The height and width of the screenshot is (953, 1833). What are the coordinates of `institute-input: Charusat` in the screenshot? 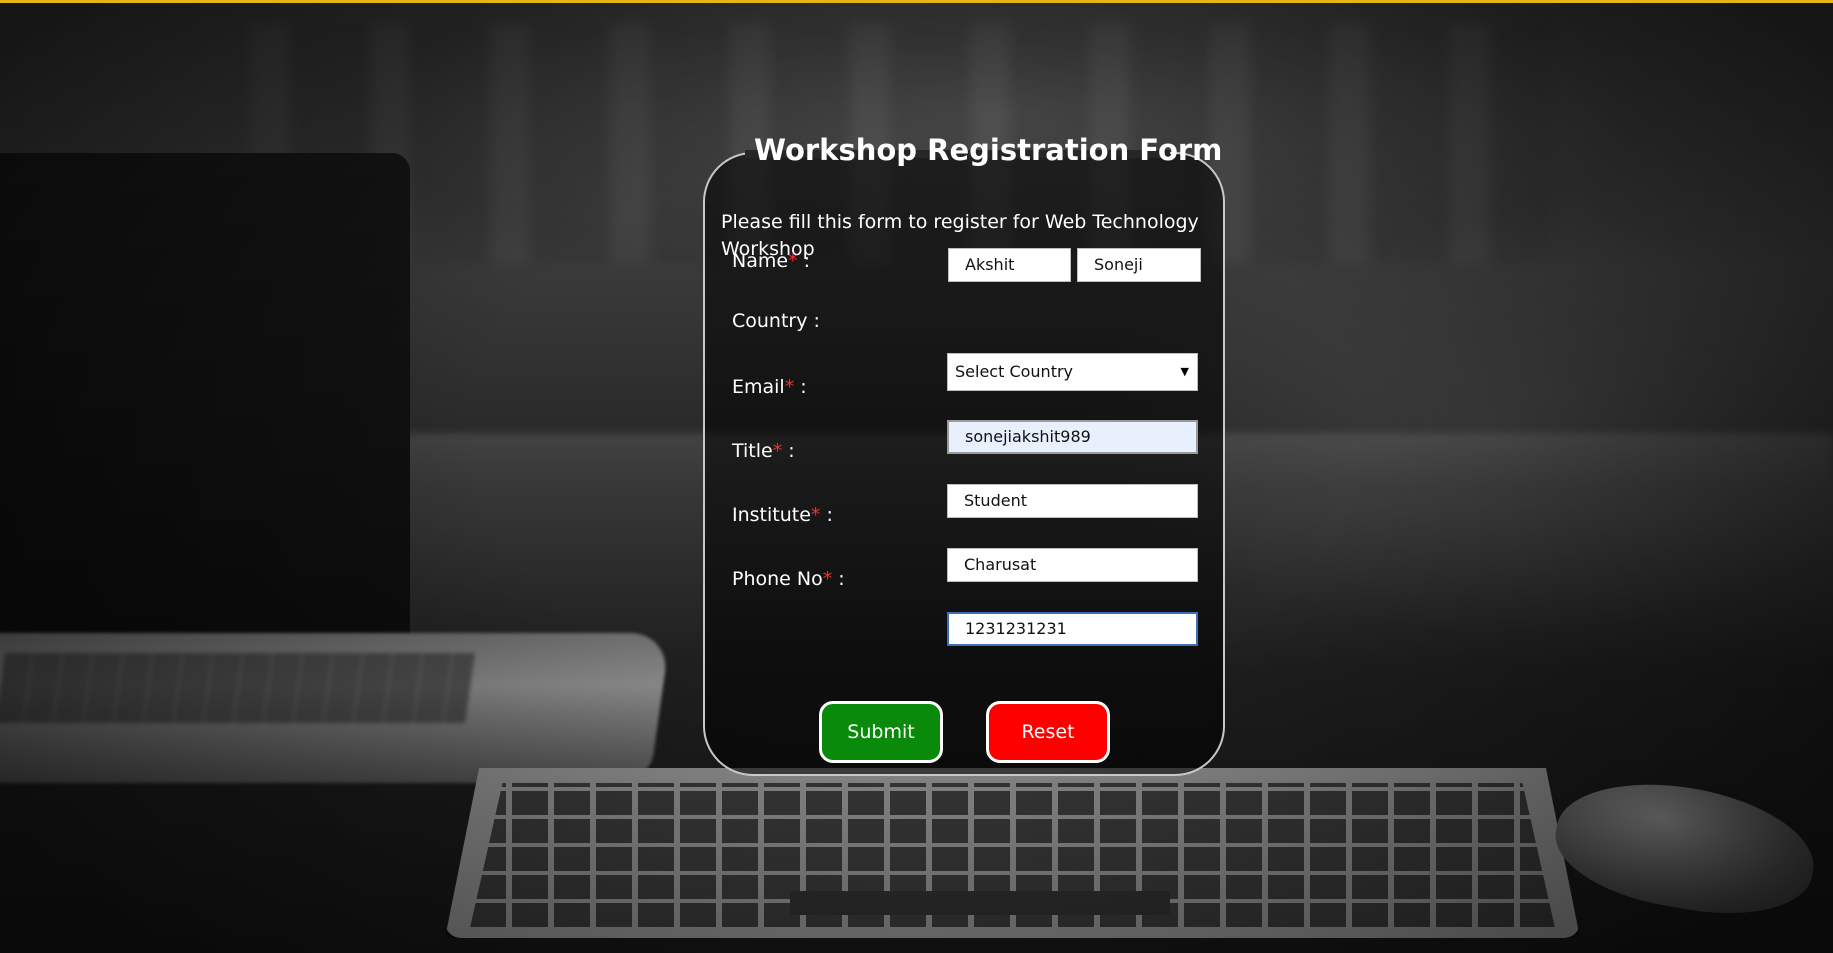 It's located at (1072, 565).